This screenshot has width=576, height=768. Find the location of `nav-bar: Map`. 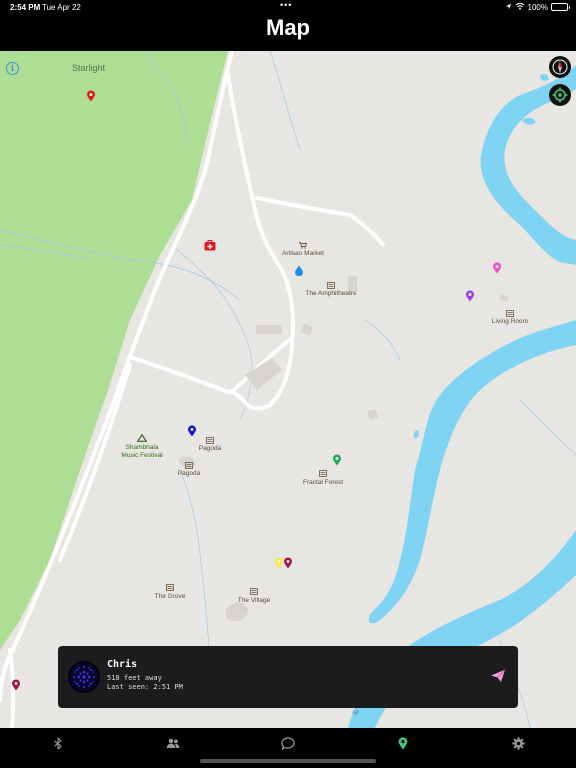

nav-bar: Map is located at coordinates (288, 32).